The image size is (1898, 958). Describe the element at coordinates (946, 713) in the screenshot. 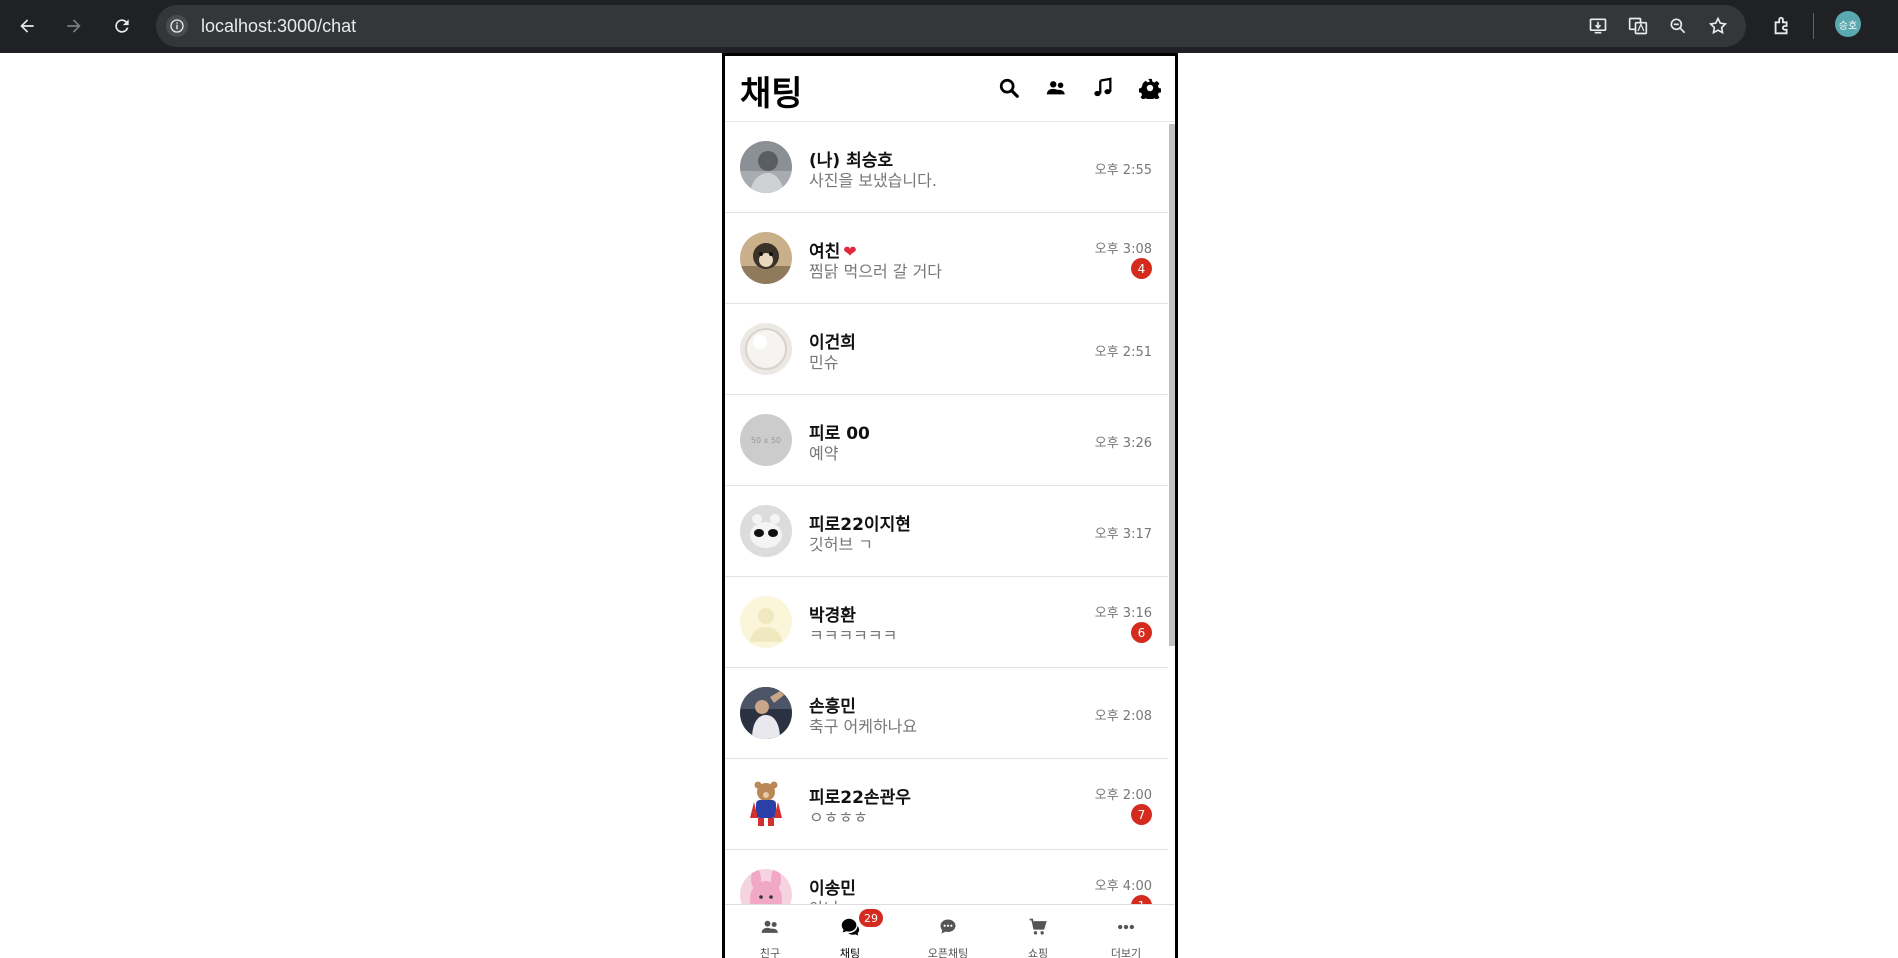

I see `chat-item: 손흥민 축구 어케하나요 오후 2:08` at that location.